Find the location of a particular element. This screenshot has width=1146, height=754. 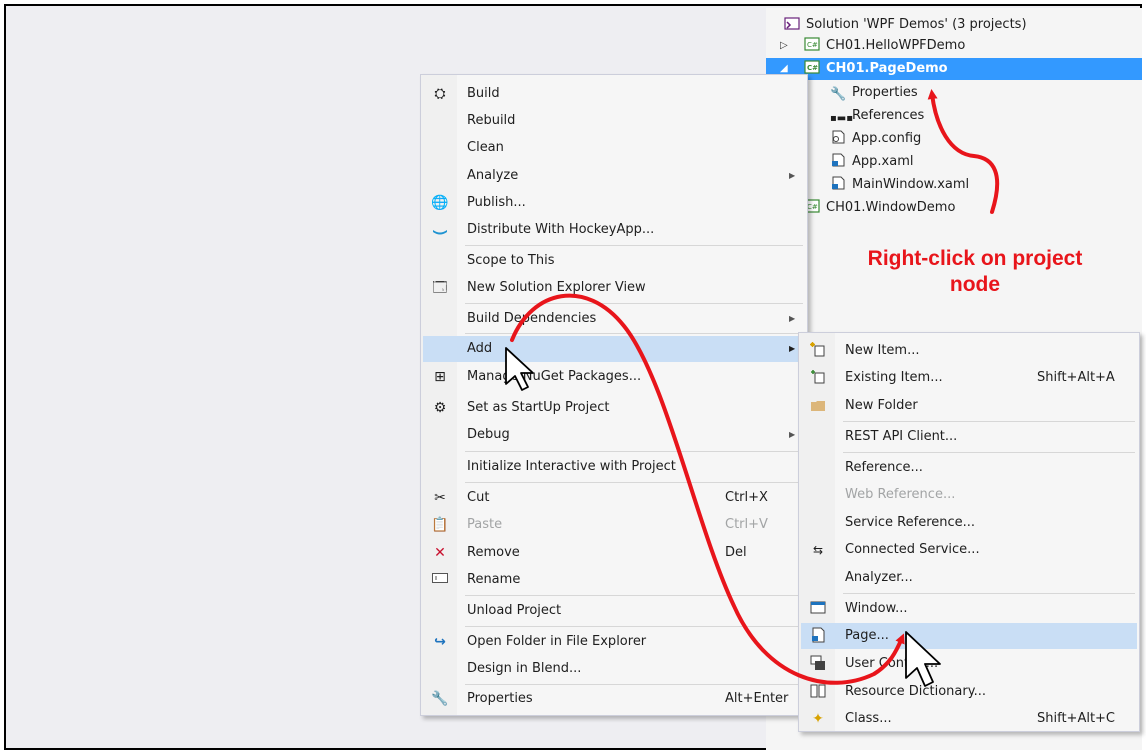

menu-item-build: ⛭ Build is located at coordinates (614, 94).